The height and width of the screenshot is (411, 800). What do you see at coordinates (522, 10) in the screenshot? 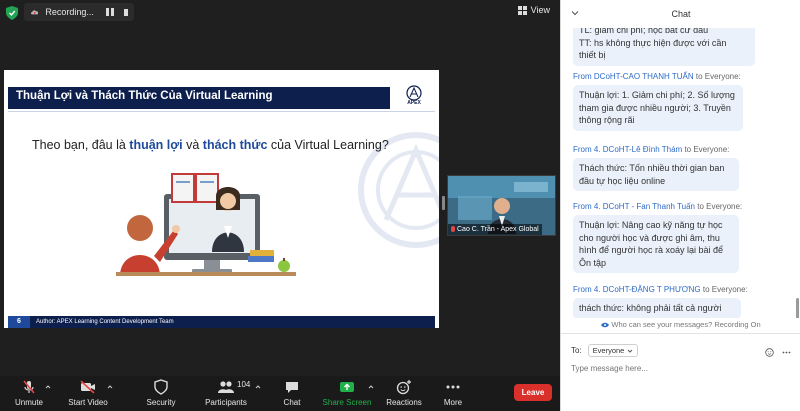
I see `grid-icon` at bounding box center [522, 10].